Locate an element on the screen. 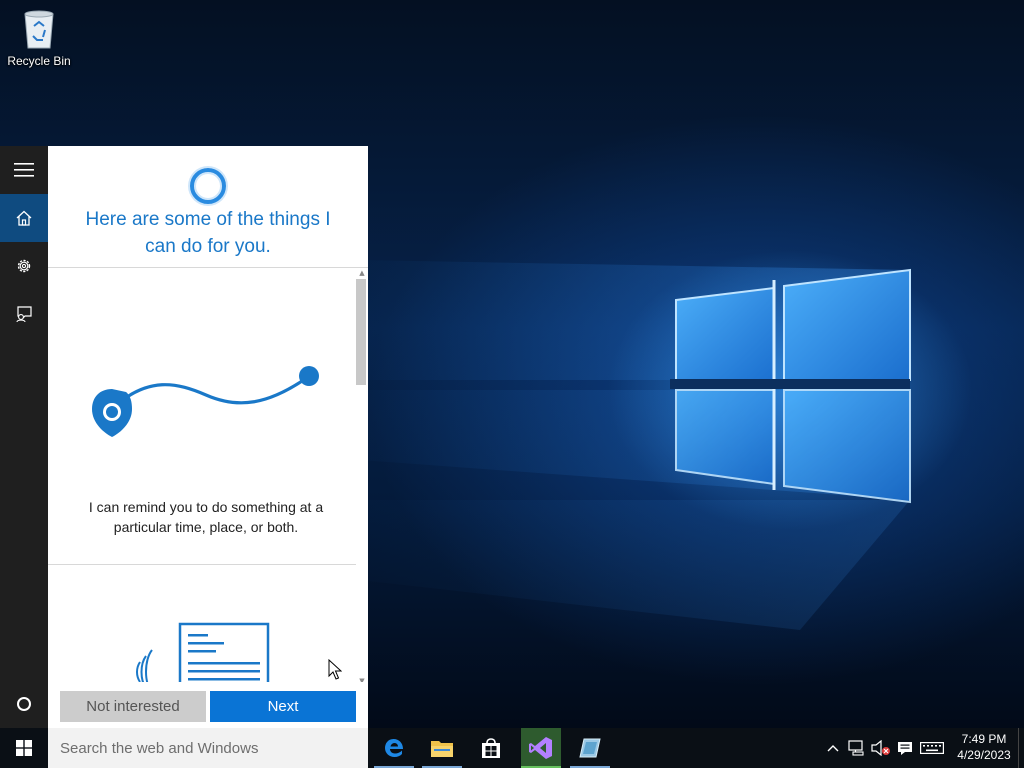 Image resolution: width=1024 pixels, height=768 pixels. cortana-button is located at coordinates (24, 704).